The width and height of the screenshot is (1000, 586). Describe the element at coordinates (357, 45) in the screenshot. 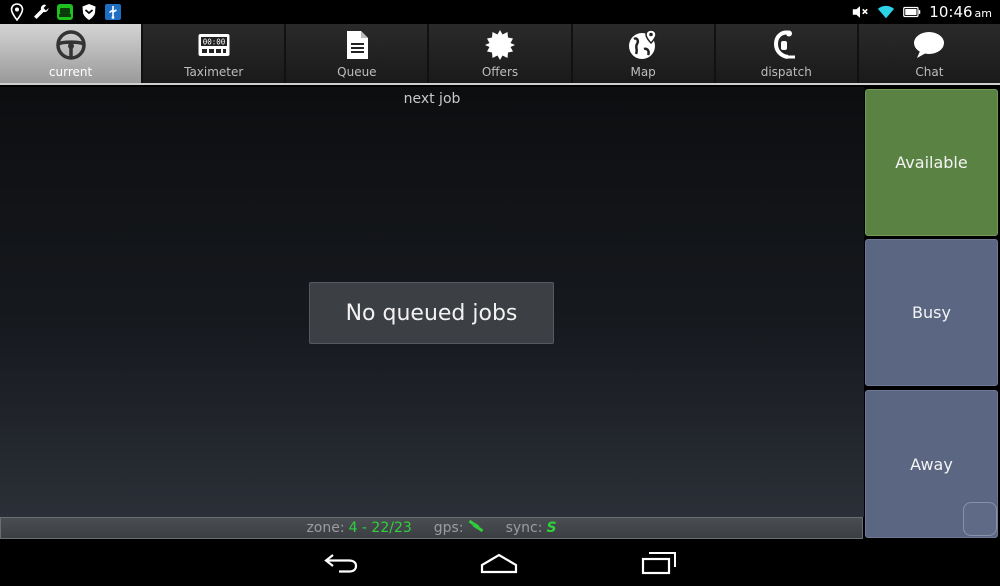

I see `document-icon` at that location.